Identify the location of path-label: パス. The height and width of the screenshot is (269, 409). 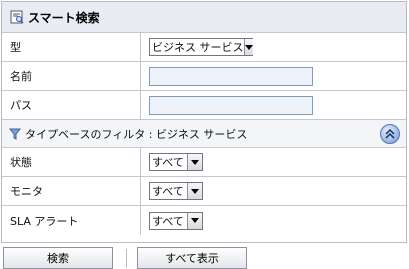
(71, 105).